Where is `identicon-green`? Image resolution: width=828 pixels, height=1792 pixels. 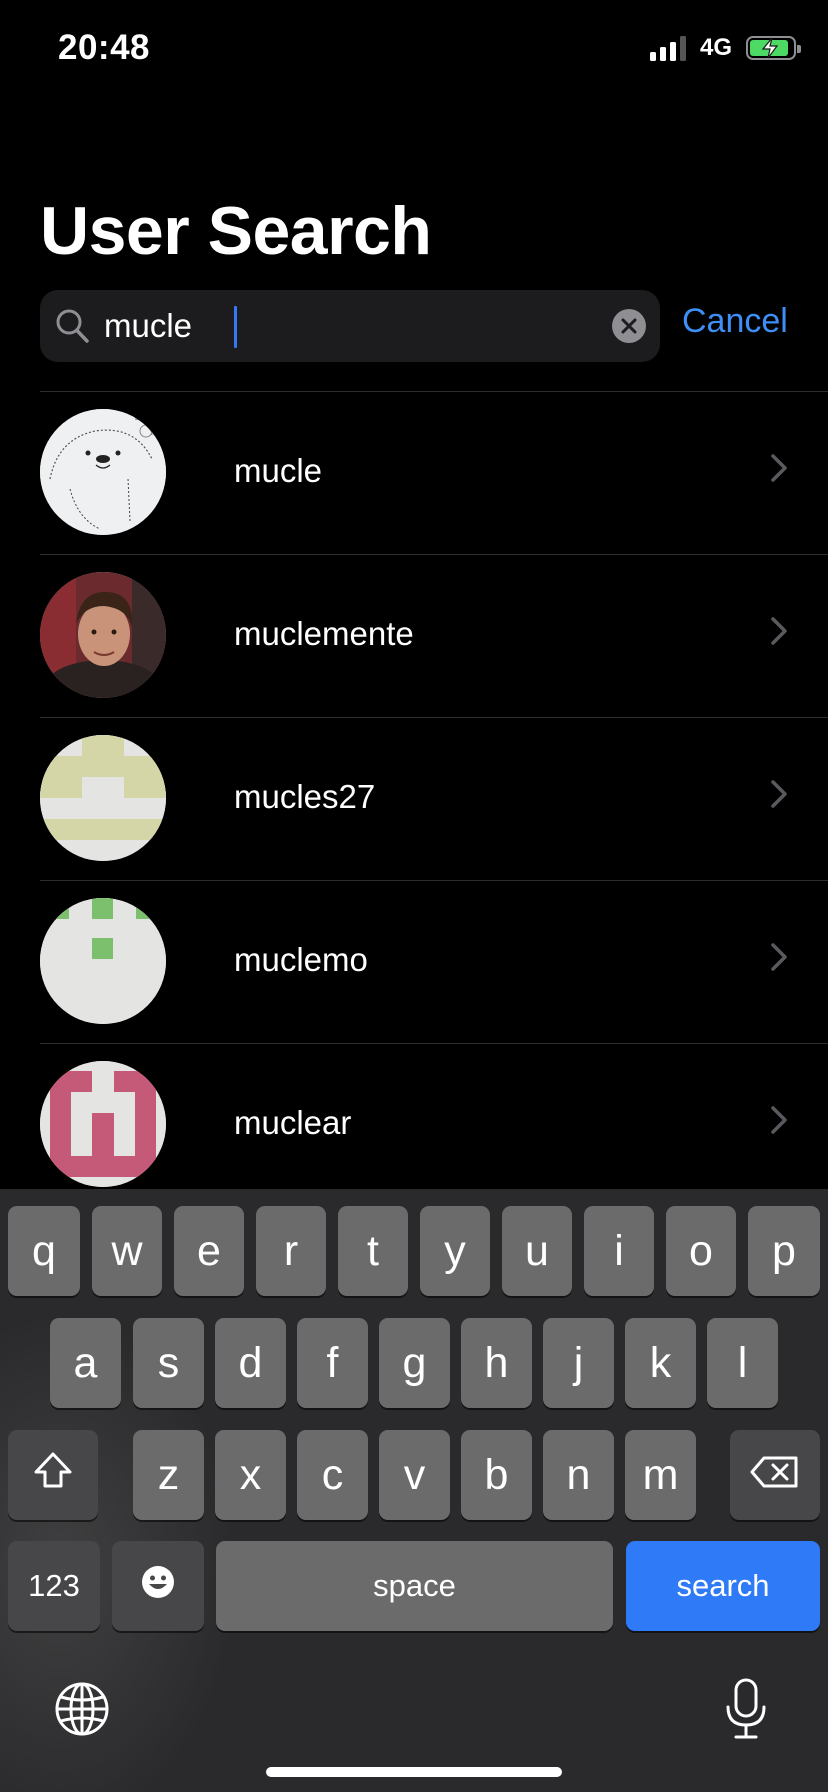 identicon-green is located at coordinates (103, 961).